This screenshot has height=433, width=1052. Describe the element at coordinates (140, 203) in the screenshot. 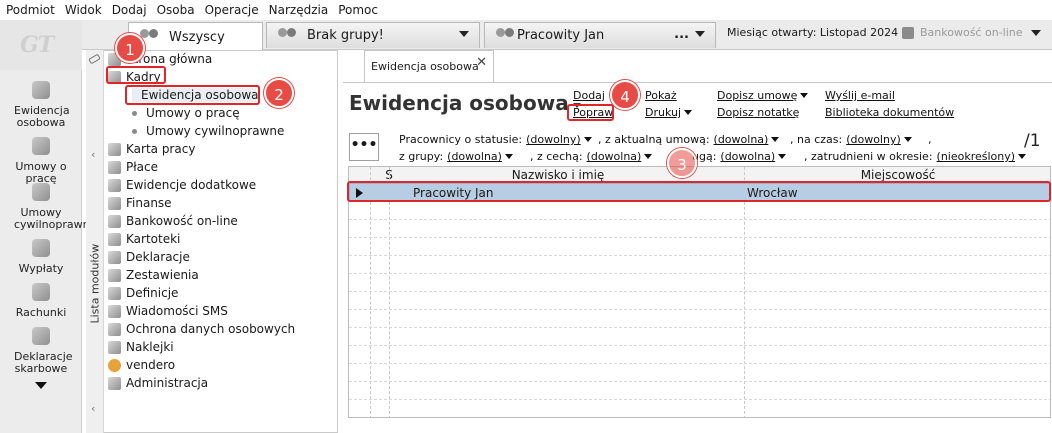

I see `module-finanse: Finanse` at that location.